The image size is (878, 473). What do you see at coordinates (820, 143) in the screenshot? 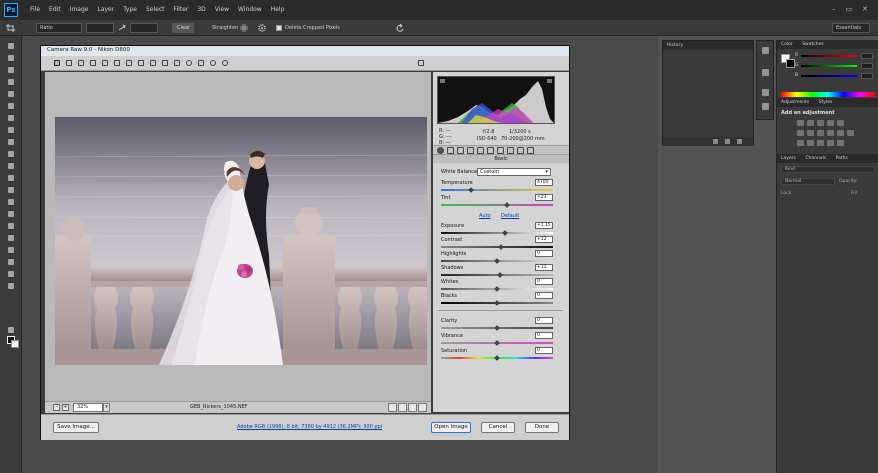
I see `threshold-adjustment-icon` at bounding box center [820, 143].